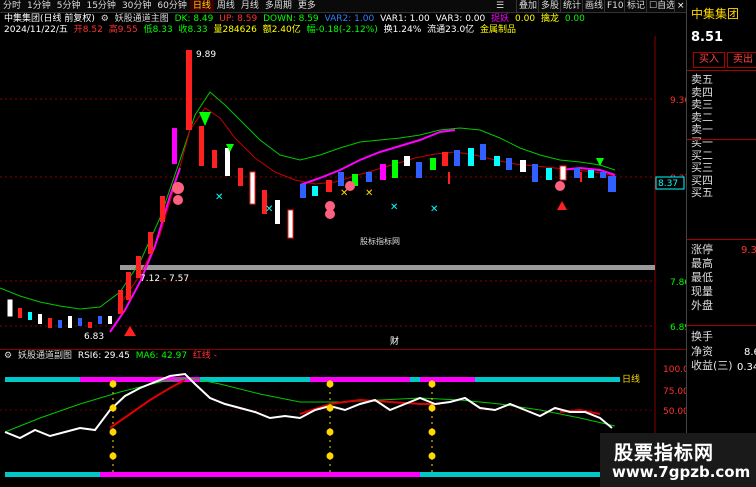 This screenshot has width=756, height=487. What do you see at coordinates (281, 30) in the screenshot?
I see `bar-amount: 额2.40亿` at bounding box center [281, 30].